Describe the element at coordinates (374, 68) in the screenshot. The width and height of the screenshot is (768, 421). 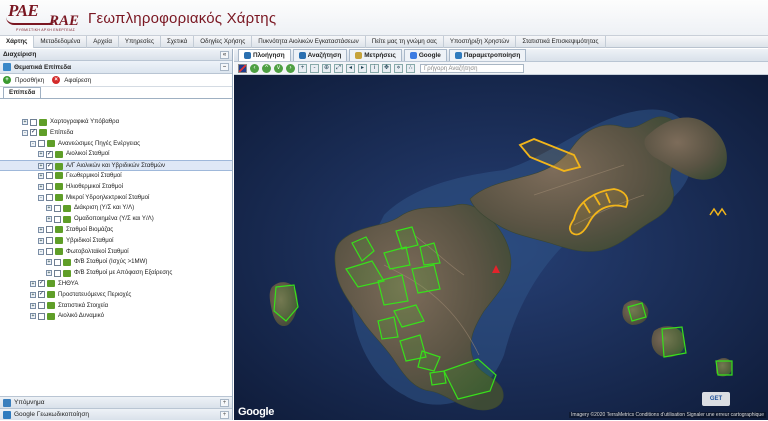
I see `identify-icon: i` at that location.